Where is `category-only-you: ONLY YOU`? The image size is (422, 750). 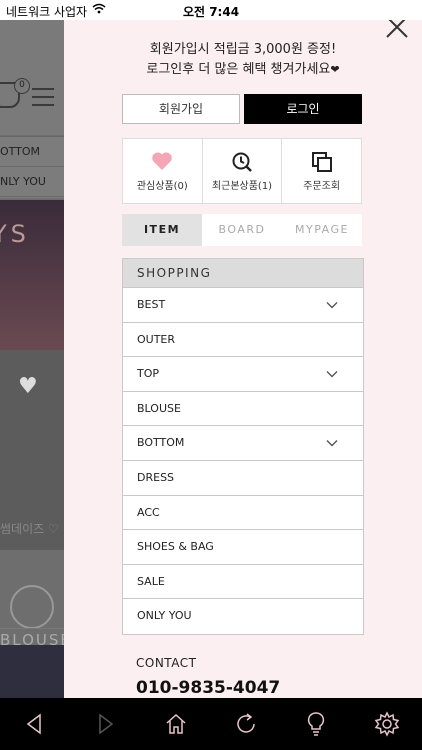
category-only-you: ONLY YOU is located at coordinates (243, 616).